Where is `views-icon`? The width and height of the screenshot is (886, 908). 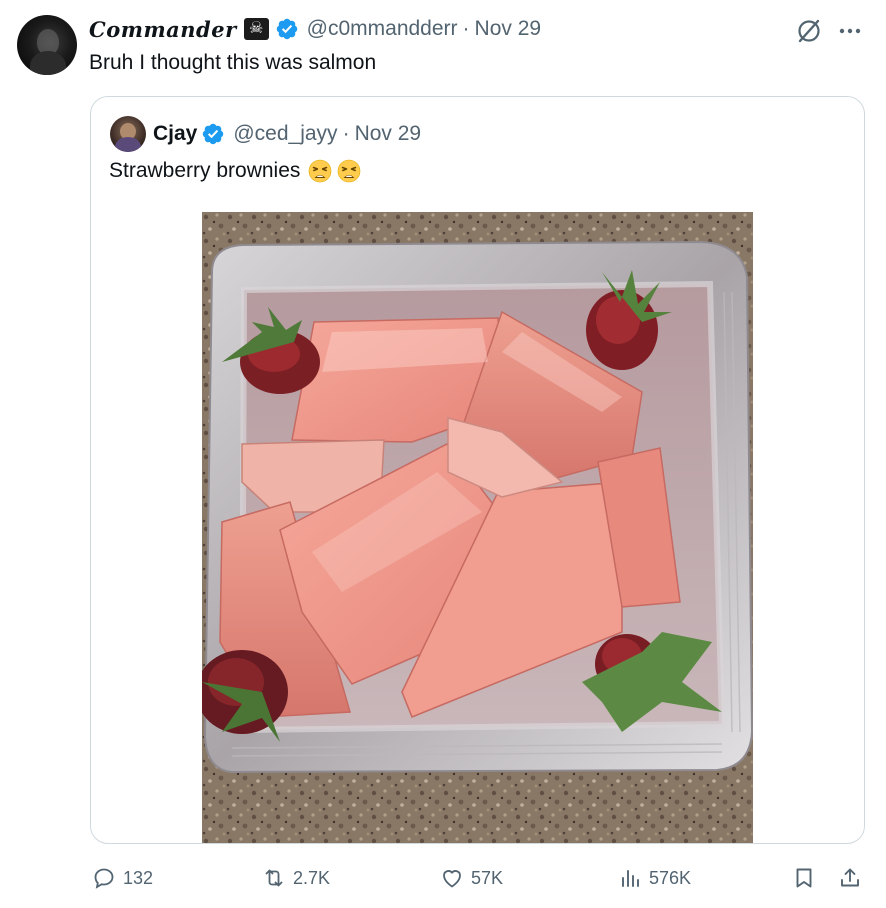
views-icon is located at coordinates (630, 878).